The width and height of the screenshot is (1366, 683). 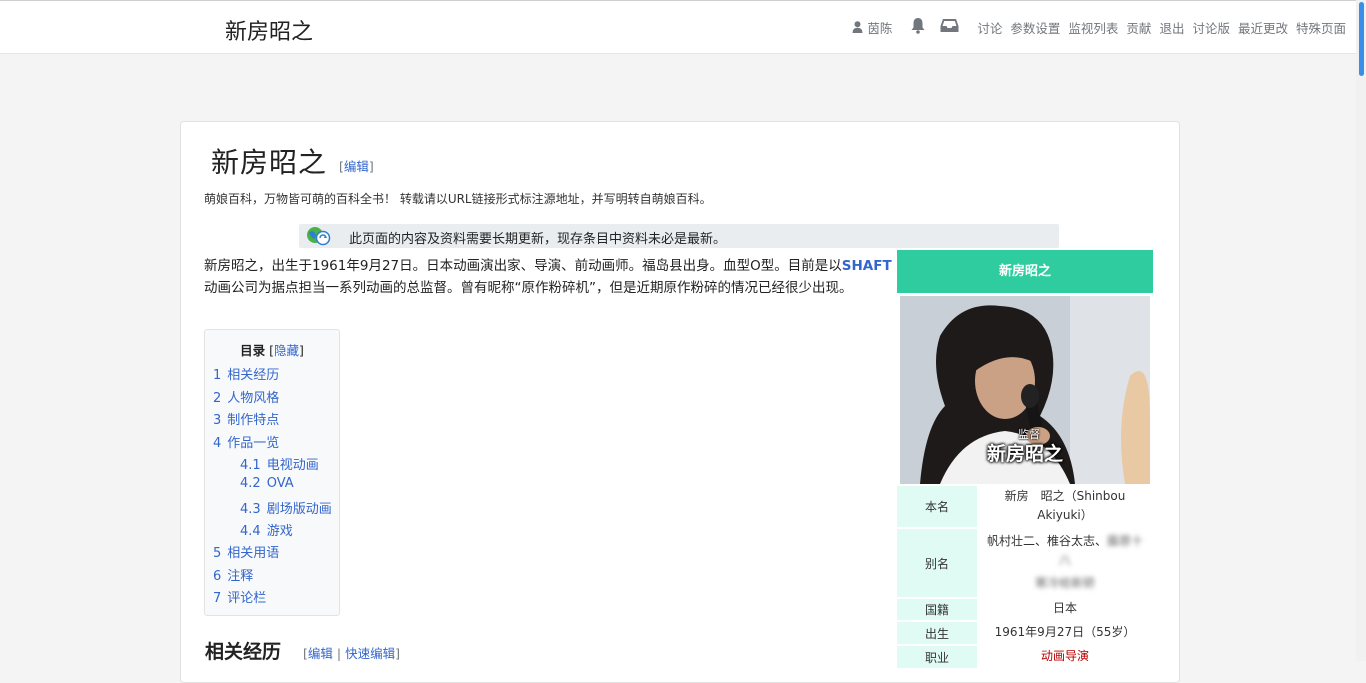 I want to click on shaft-link: SHAFT, so click(x=867, y=266).